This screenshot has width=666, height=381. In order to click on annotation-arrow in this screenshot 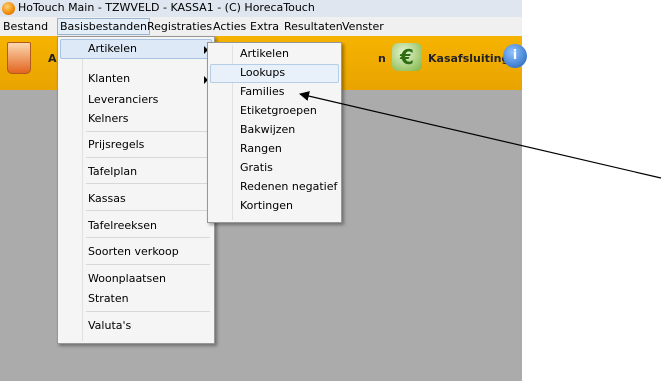, I will do `click(480, 135)`.